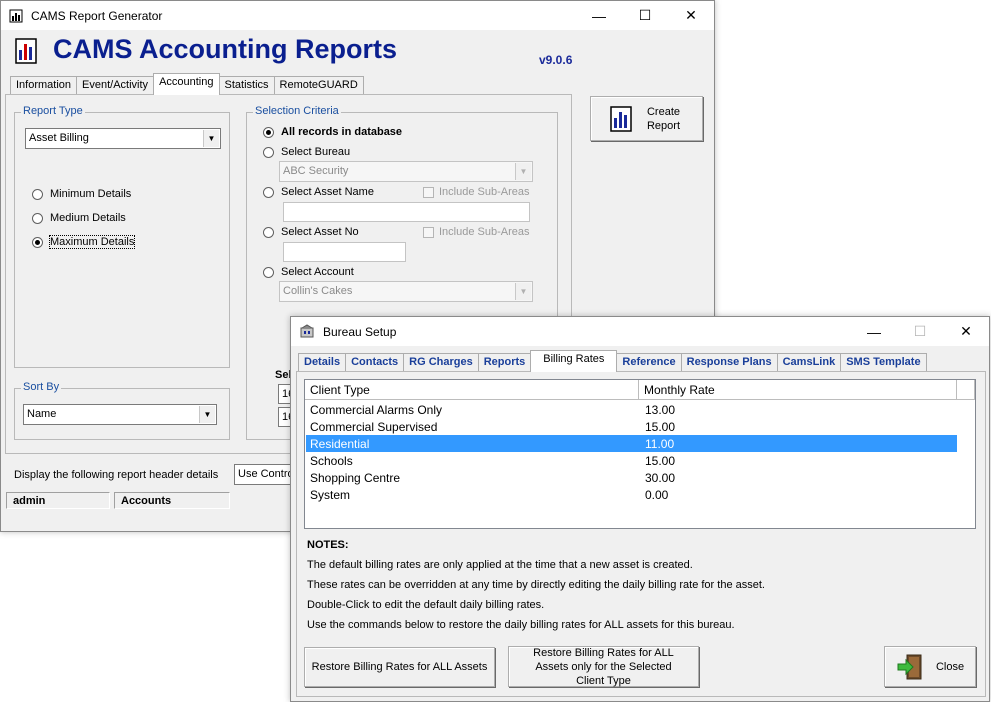 This screenshot has height=702, width=991. What do you see at coordinates (631, 477) in the screenshot?
I see `table-row: Shopping Centre 30.00` at bounding box center [631, 477].